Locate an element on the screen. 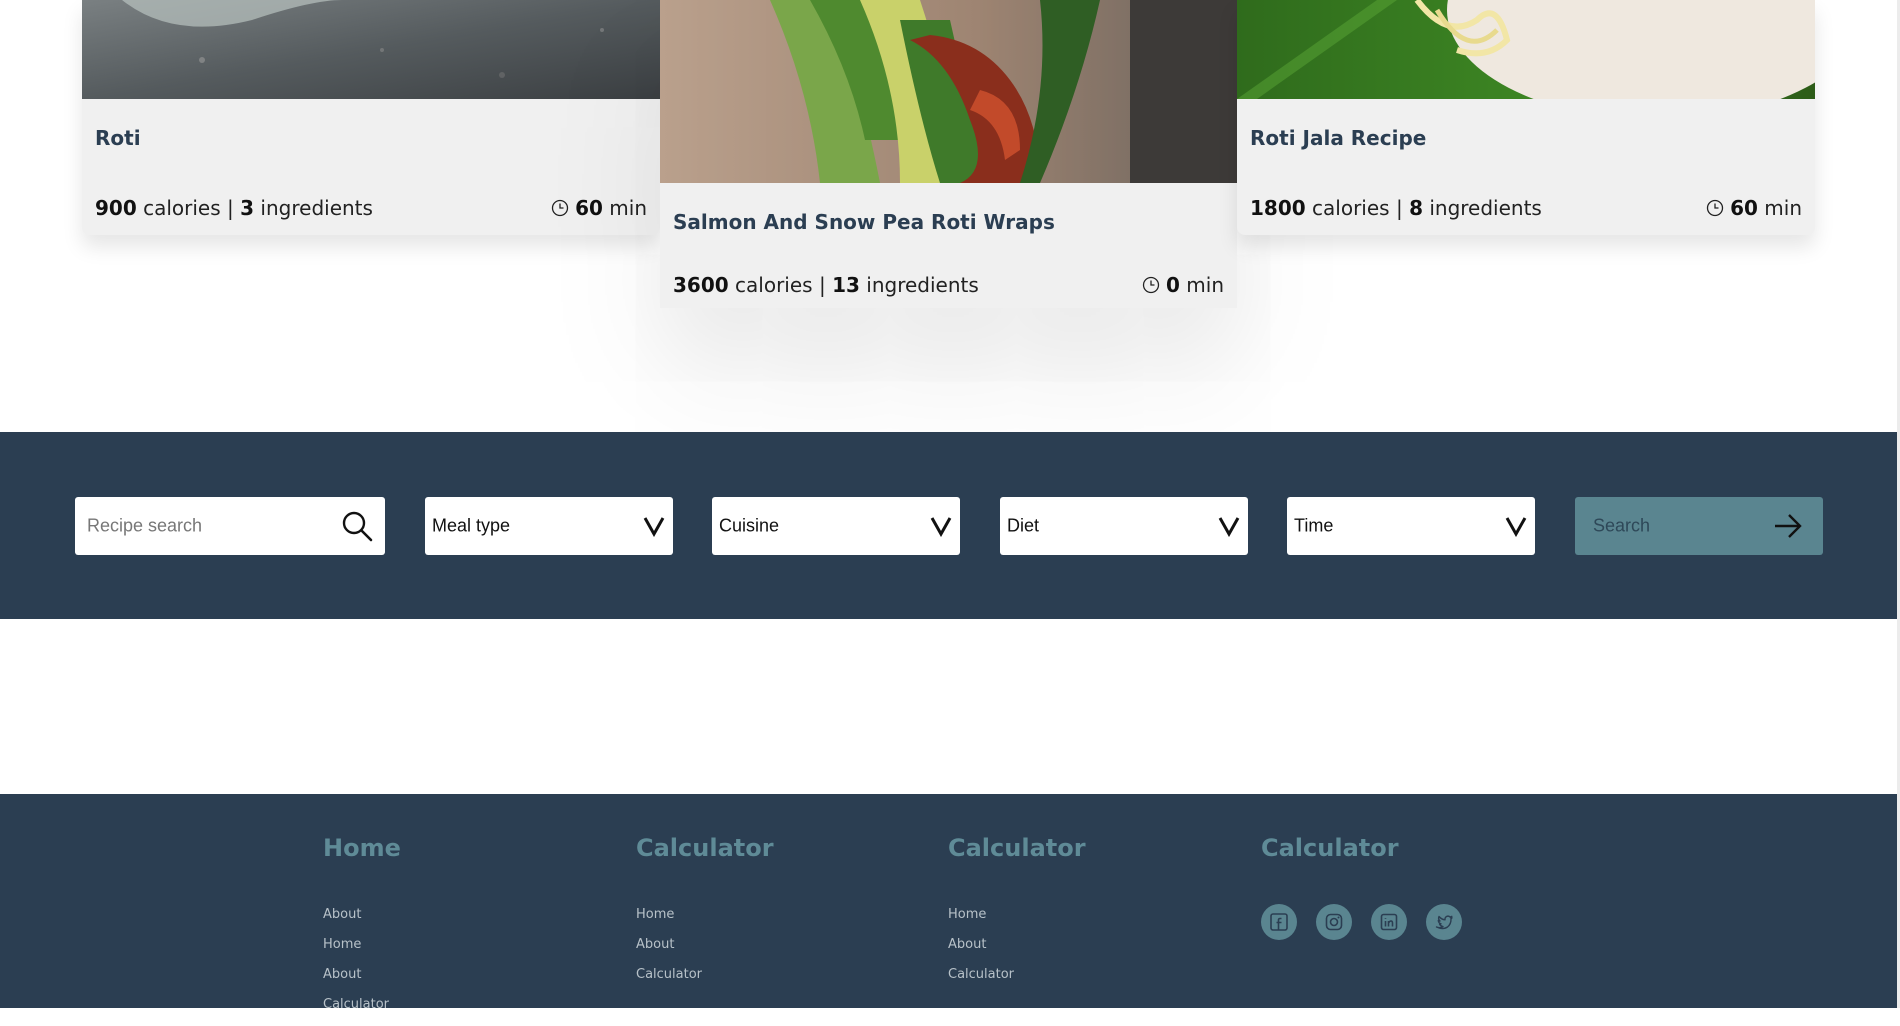 The width and height of the screenshot is (1900, 1026). arrow-right-icon is located at coordinates (1788, 526).